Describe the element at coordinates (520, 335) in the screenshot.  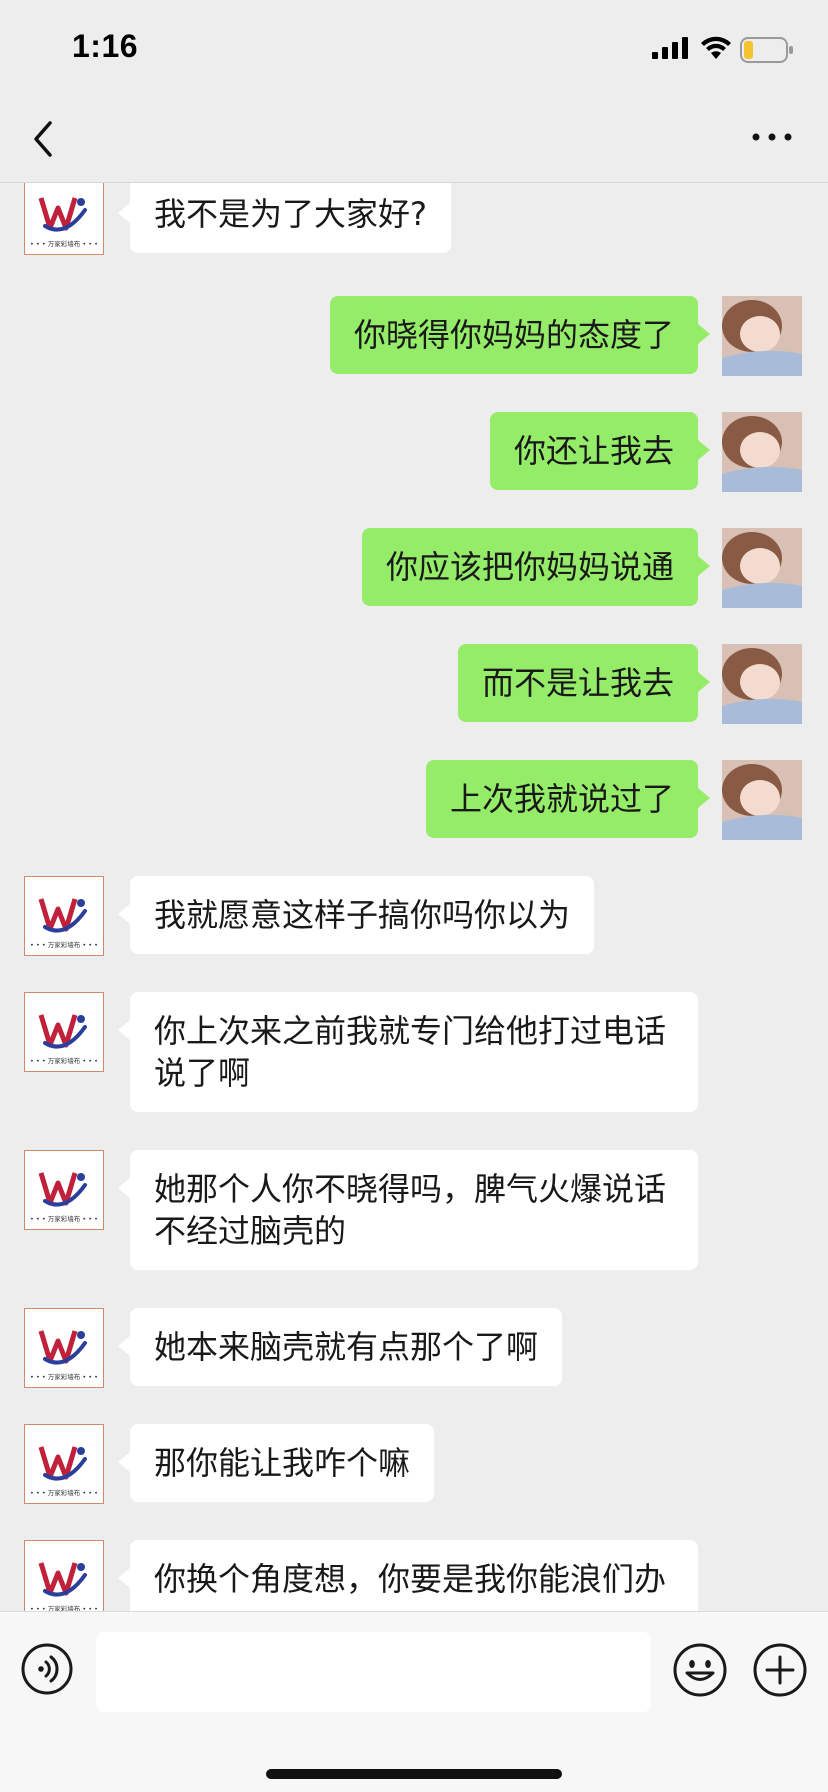
I see `message-bubble: 你晓得你妈妈的态度了` at that location.